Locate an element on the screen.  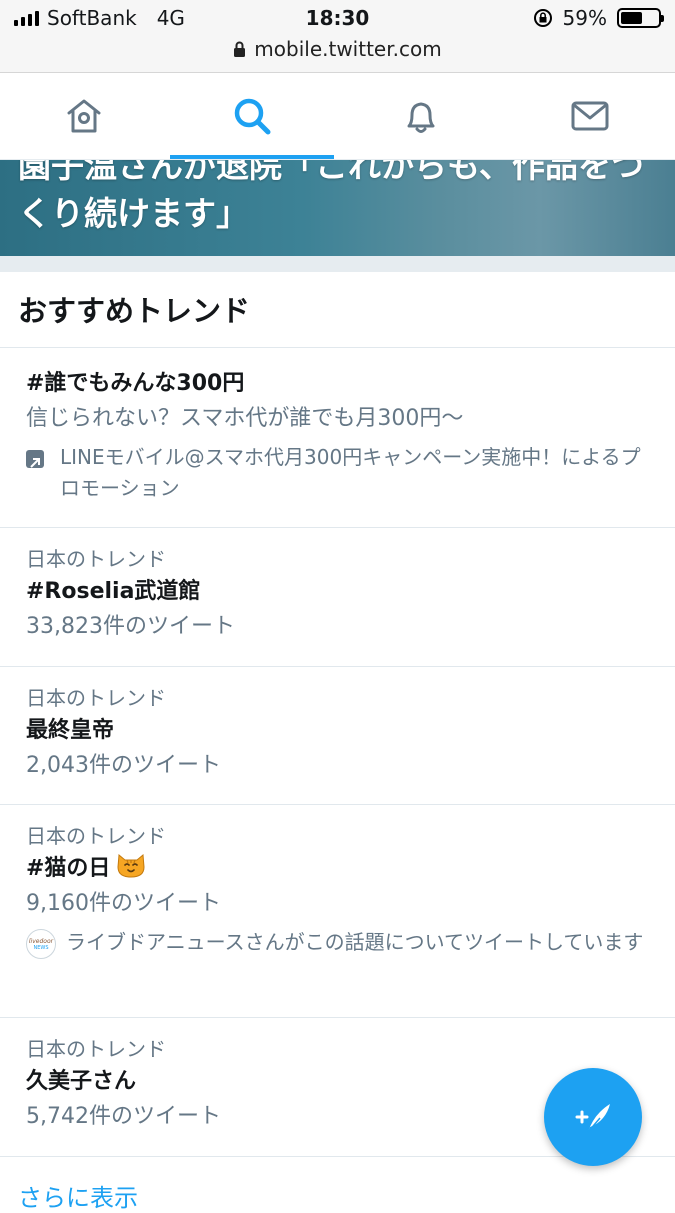
tab-home is located at coordinates (84, 116).